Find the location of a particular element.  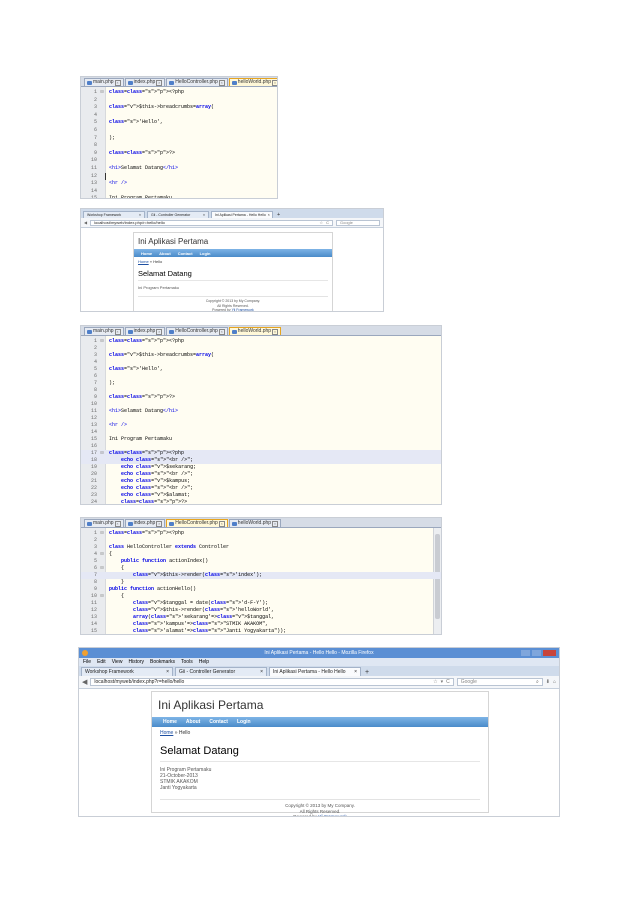

code-line: 18 echo class="s">"<br />"; is located at coordinates (261, 460).